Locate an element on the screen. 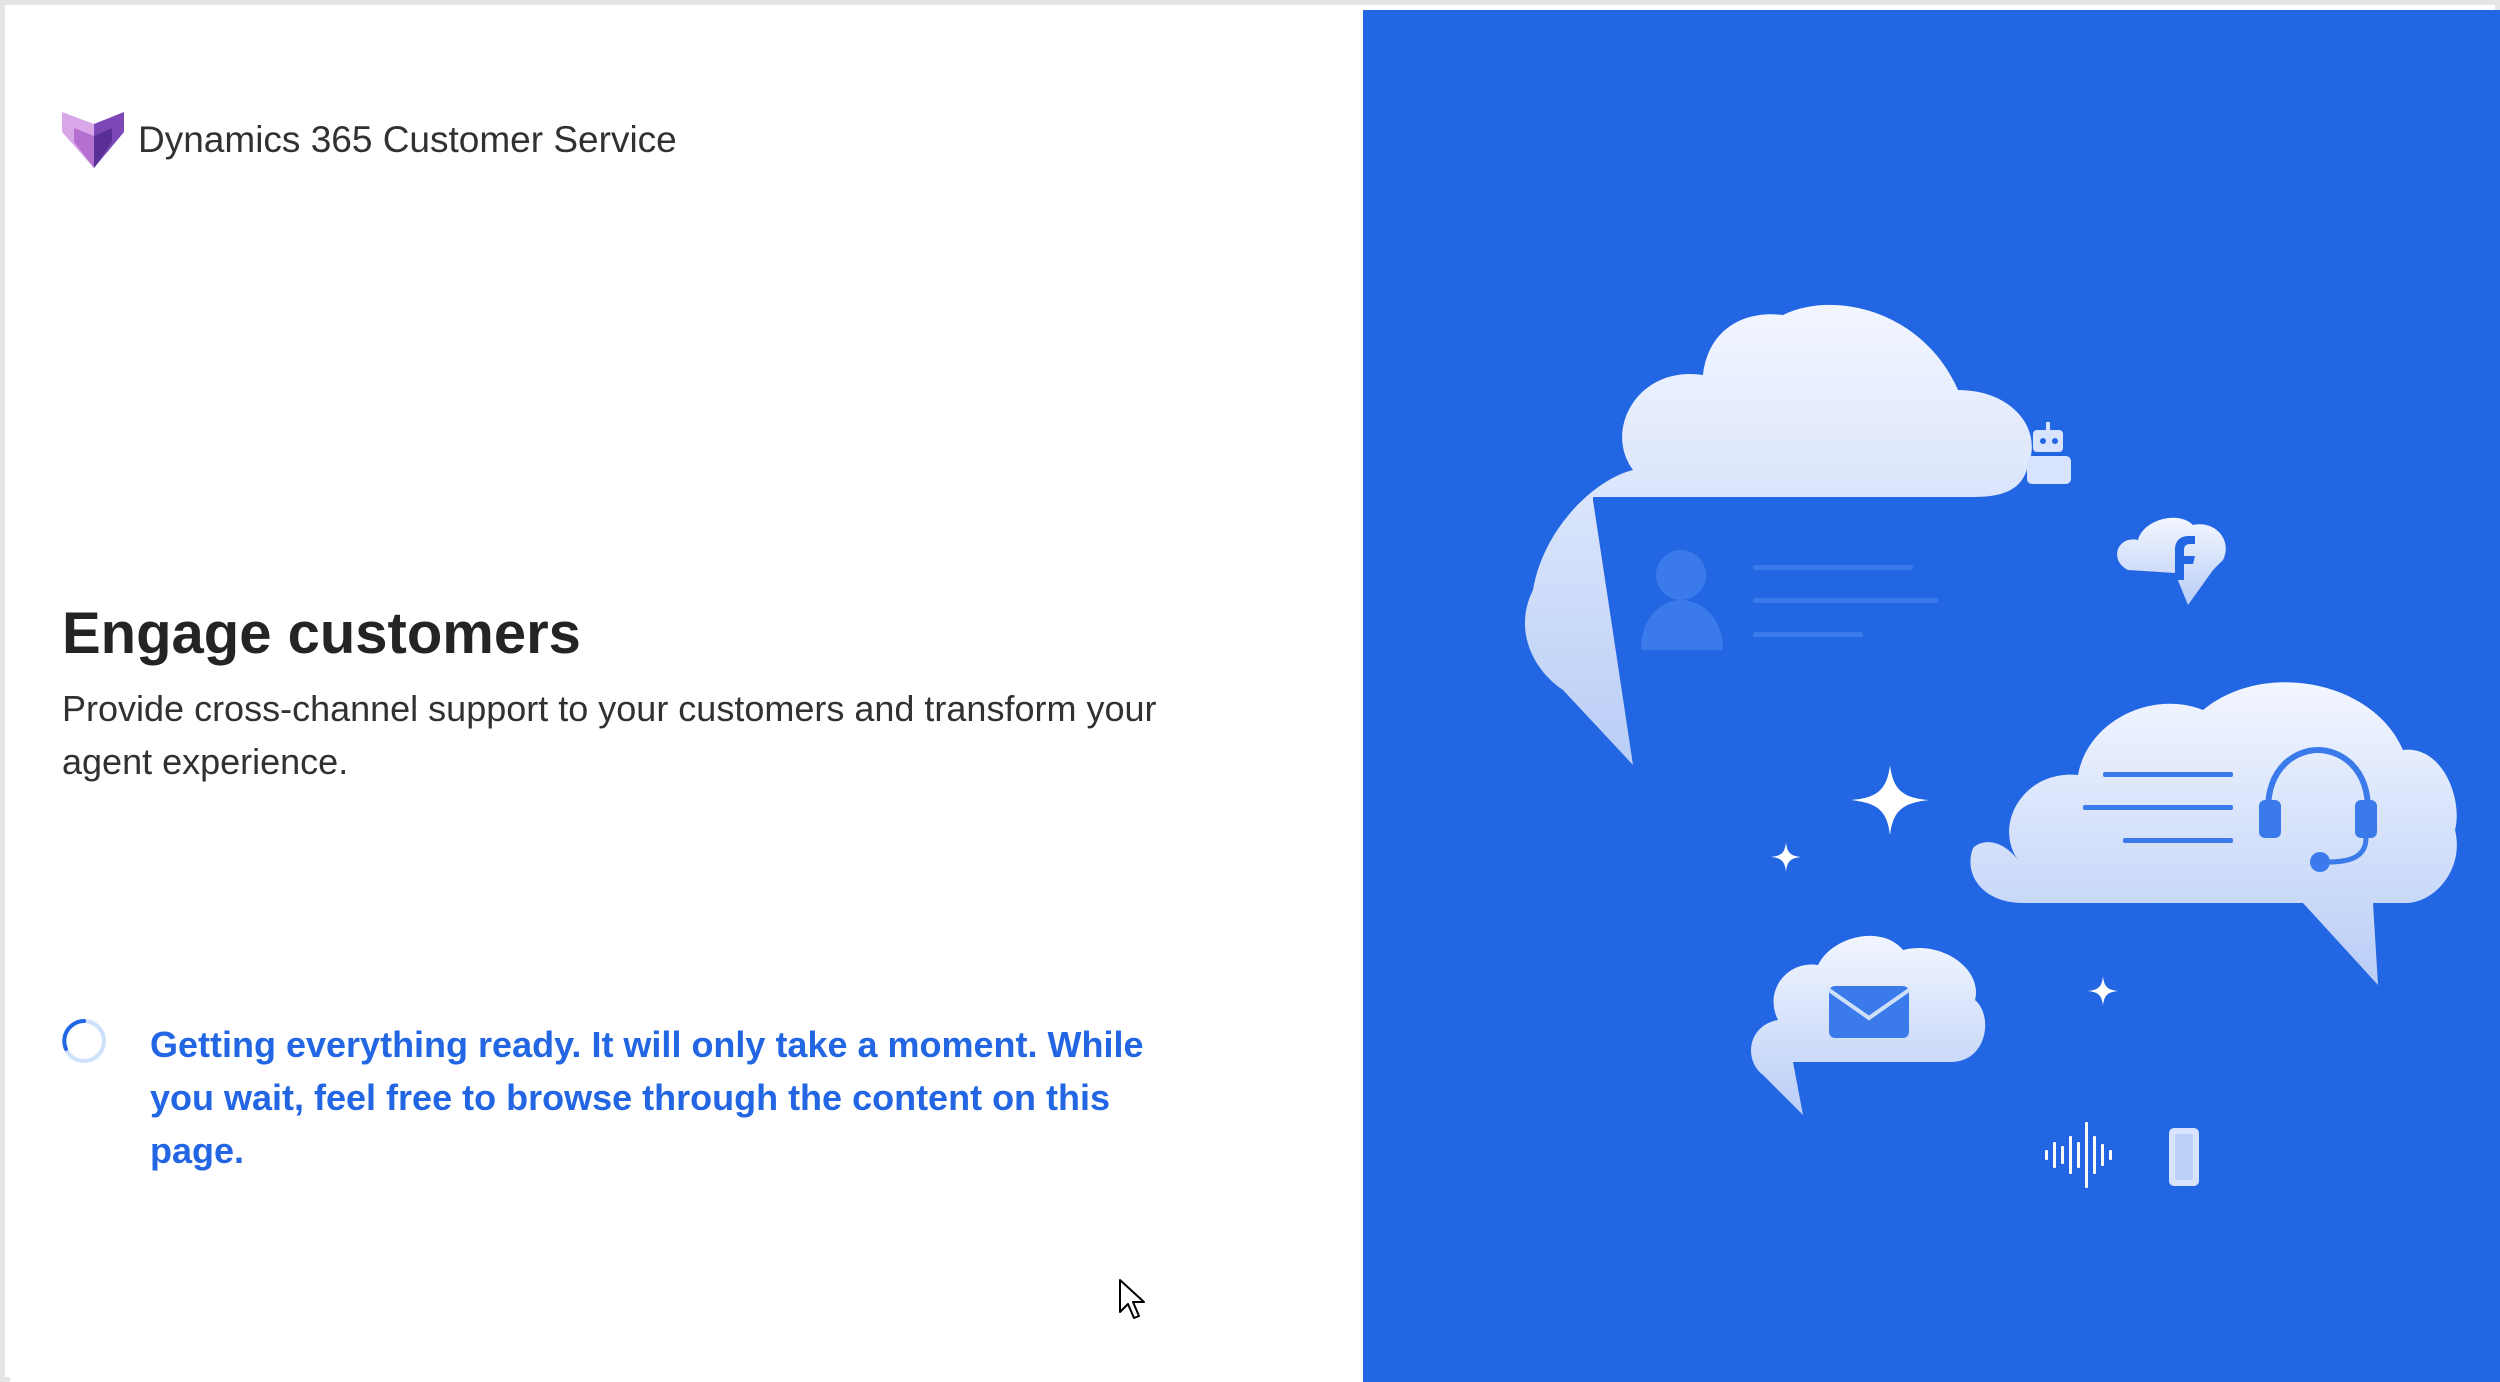  mail-icon is located at coordinates (1869, 1012).